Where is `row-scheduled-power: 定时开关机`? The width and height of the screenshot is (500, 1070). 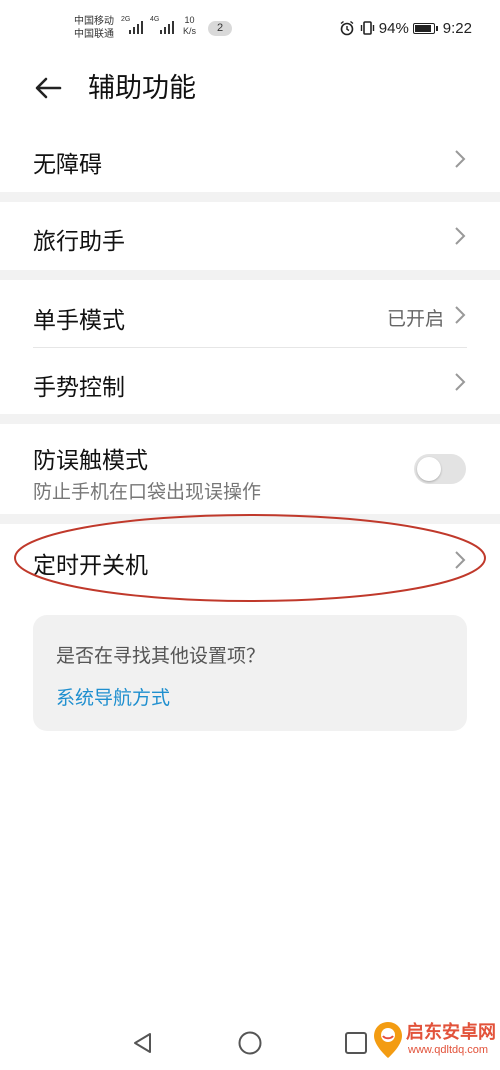
row-scheduled-power: 定时开关机 is located at coordinates (250, 560).